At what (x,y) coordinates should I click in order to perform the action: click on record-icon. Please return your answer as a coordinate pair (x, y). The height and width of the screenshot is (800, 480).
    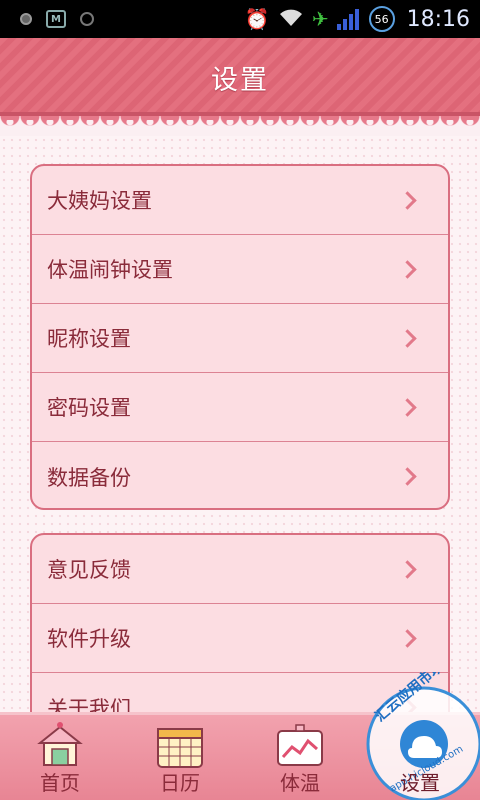
    Looking at the image, I should click on (26, 19).